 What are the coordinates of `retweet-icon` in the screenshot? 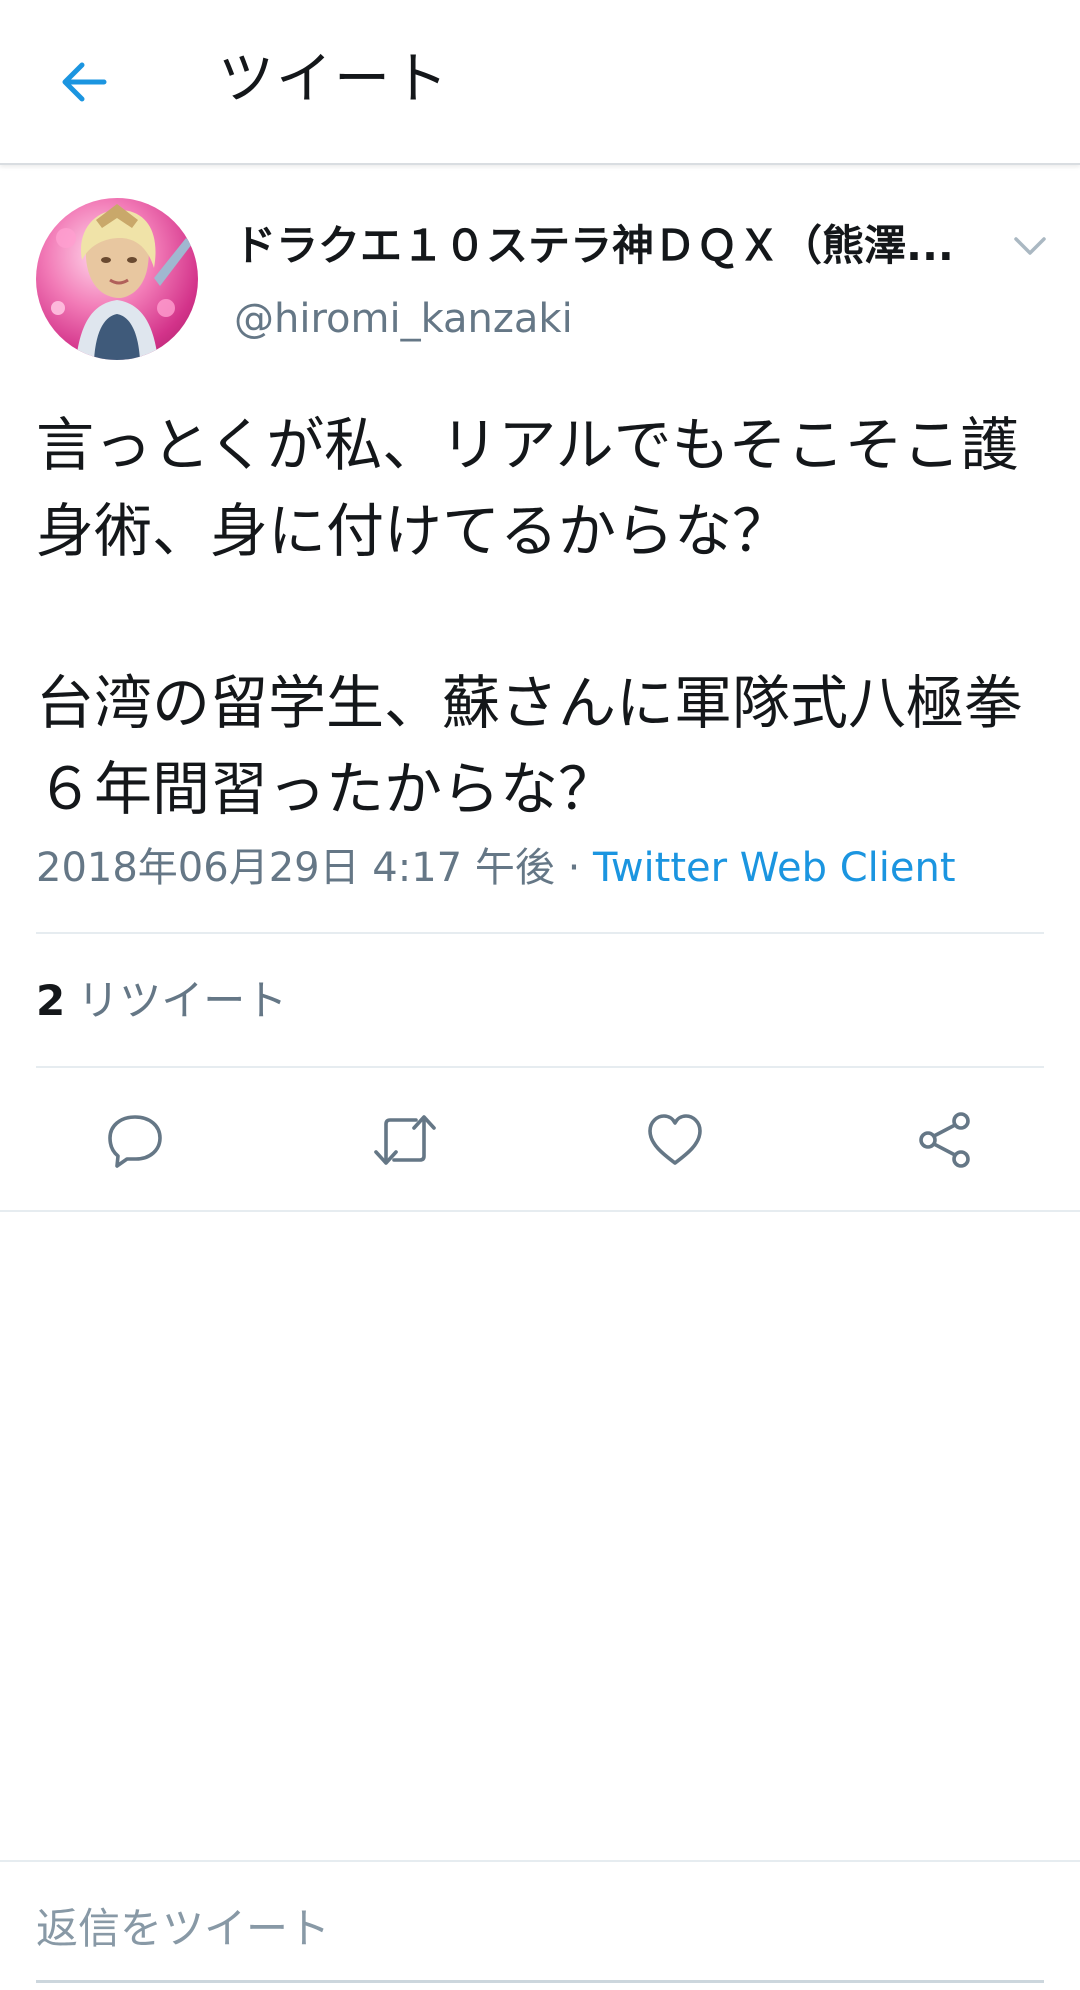 It's located at (405, 1140).